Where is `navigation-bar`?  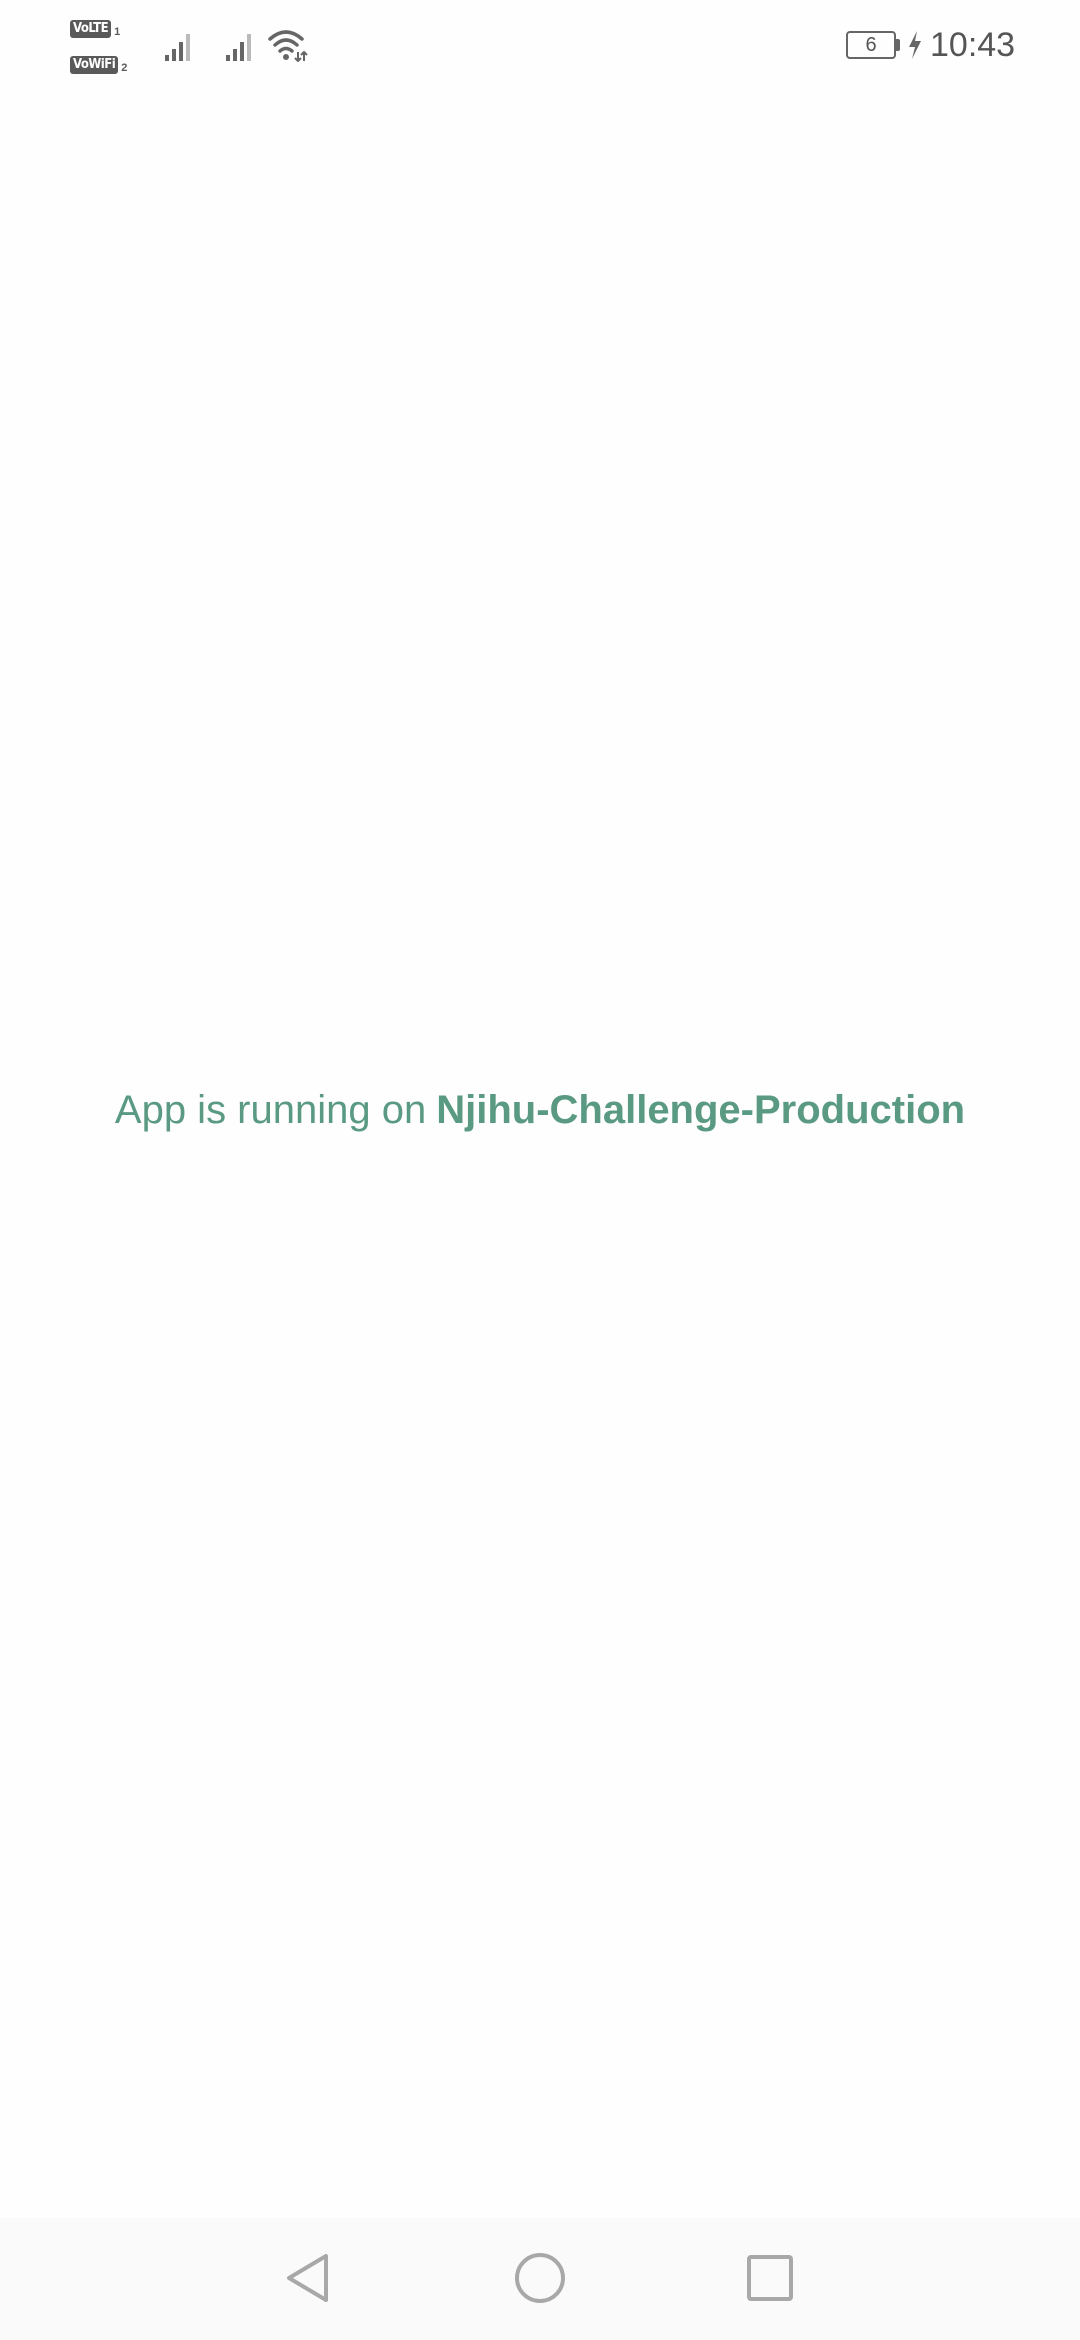
navigation-bar is located at coordinates (540, 2279).